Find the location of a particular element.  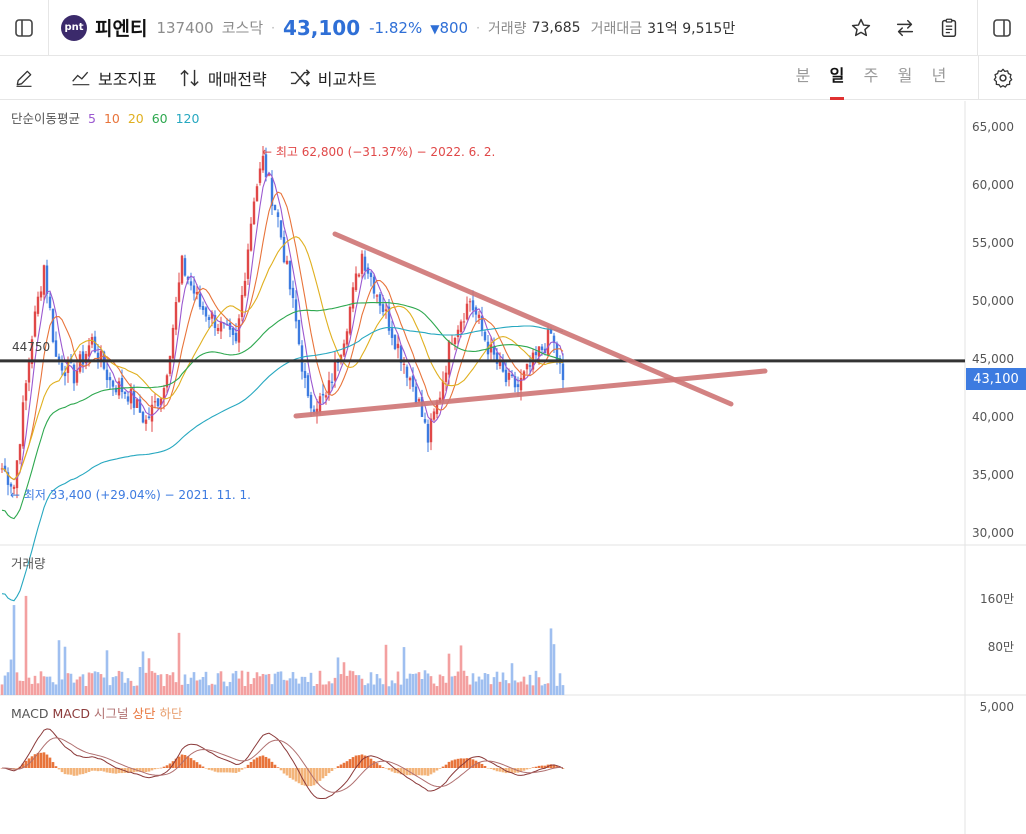

ma-period-5: 5 is located at coordinates (92, 118).